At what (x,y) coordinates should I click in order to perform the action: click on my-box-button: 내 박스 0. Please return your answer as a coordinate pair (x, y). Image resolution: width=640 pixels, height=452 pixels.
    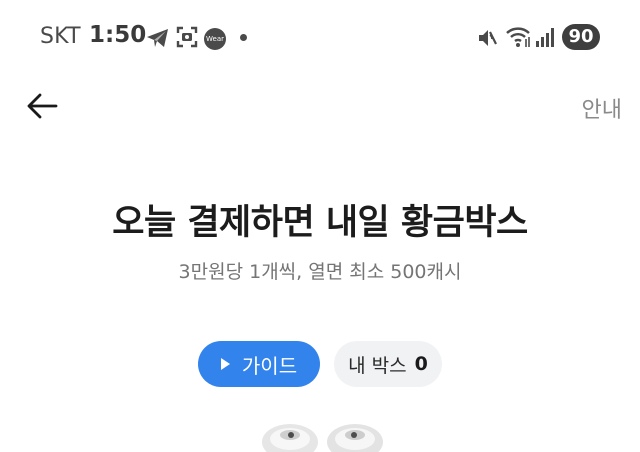
    Looking at the image, I should click on (388, 364).